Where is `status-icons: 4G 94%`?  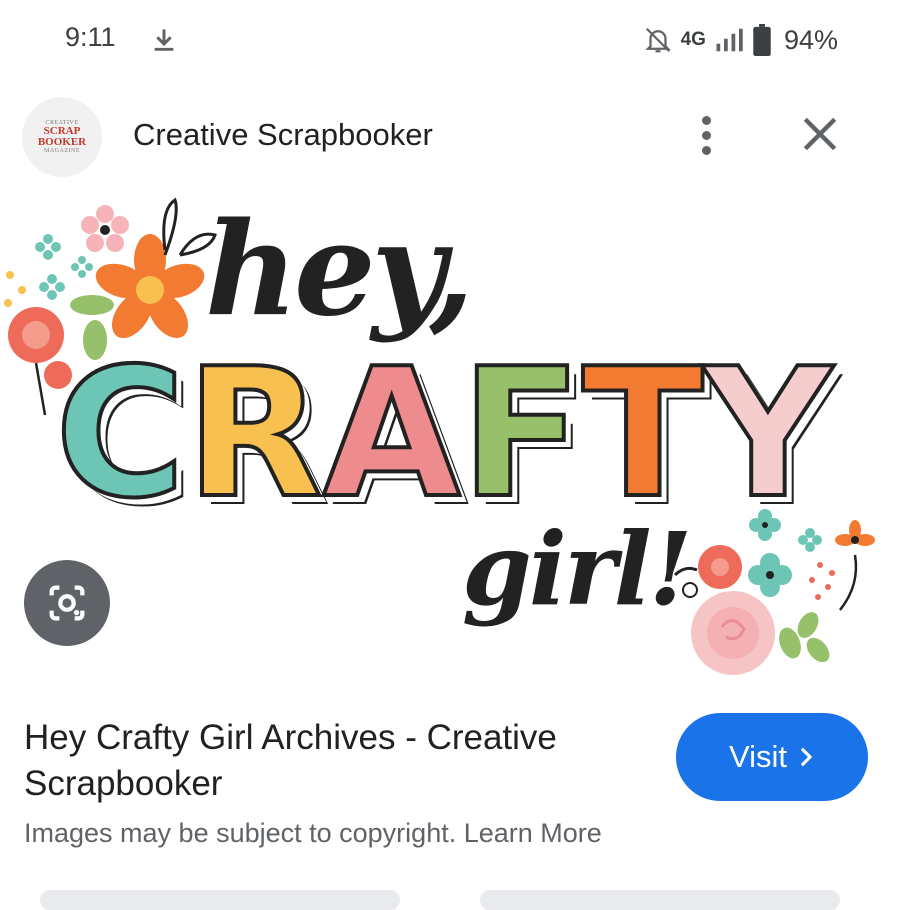
status-icons: 4G 94% is located at coordinates (740, 40).